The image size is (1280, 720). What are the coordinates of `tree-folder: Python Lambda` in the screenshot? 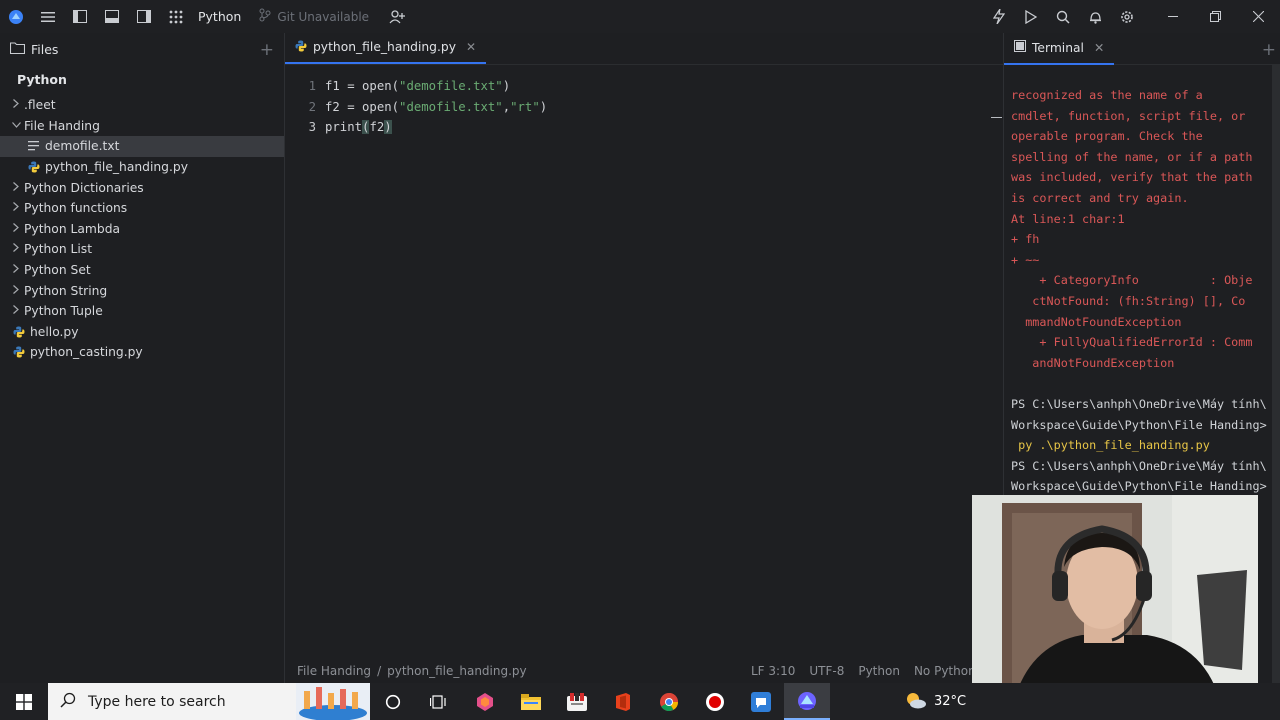 It's located at (142, 229).